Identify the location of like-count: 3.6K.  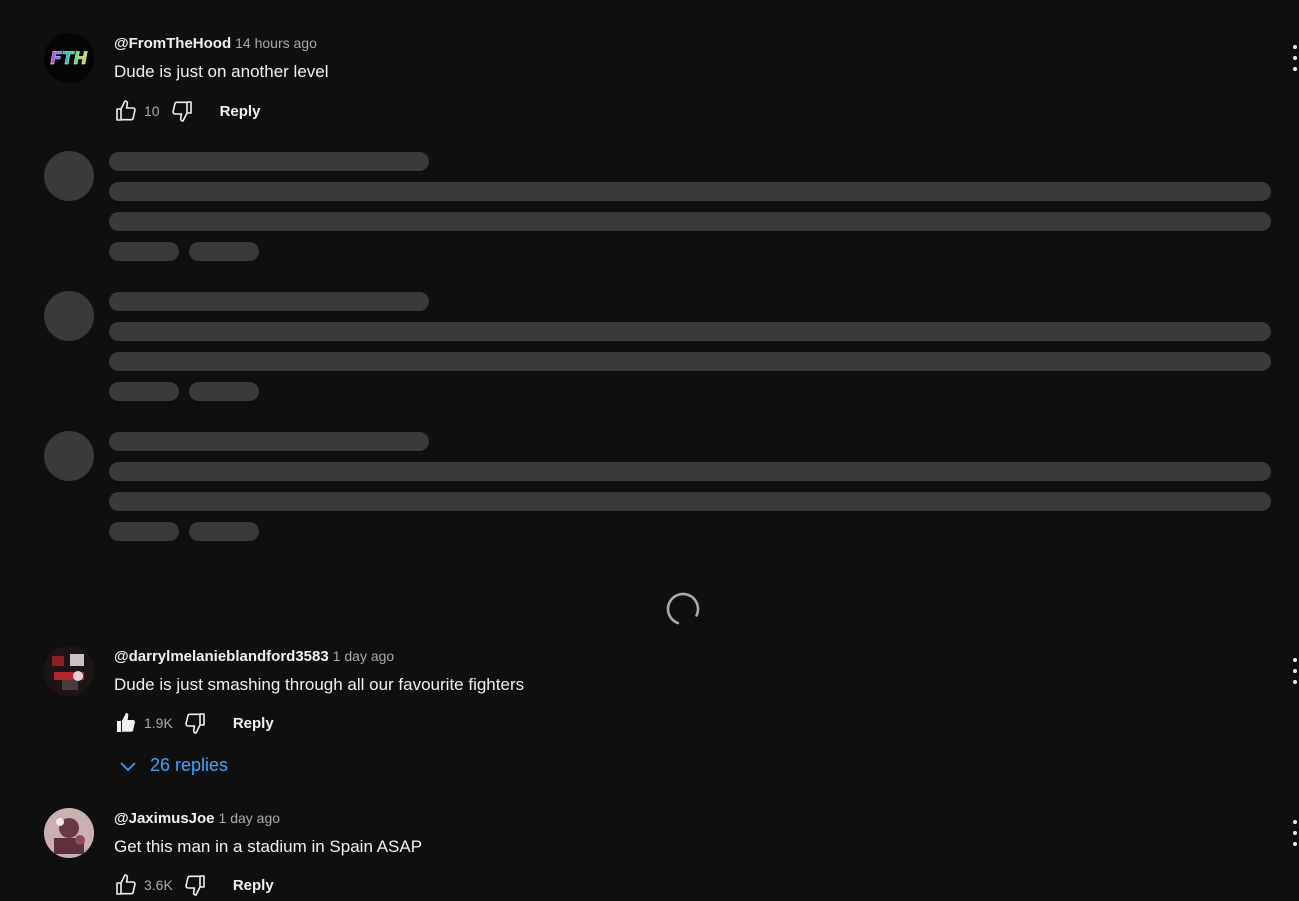
(158, 885).